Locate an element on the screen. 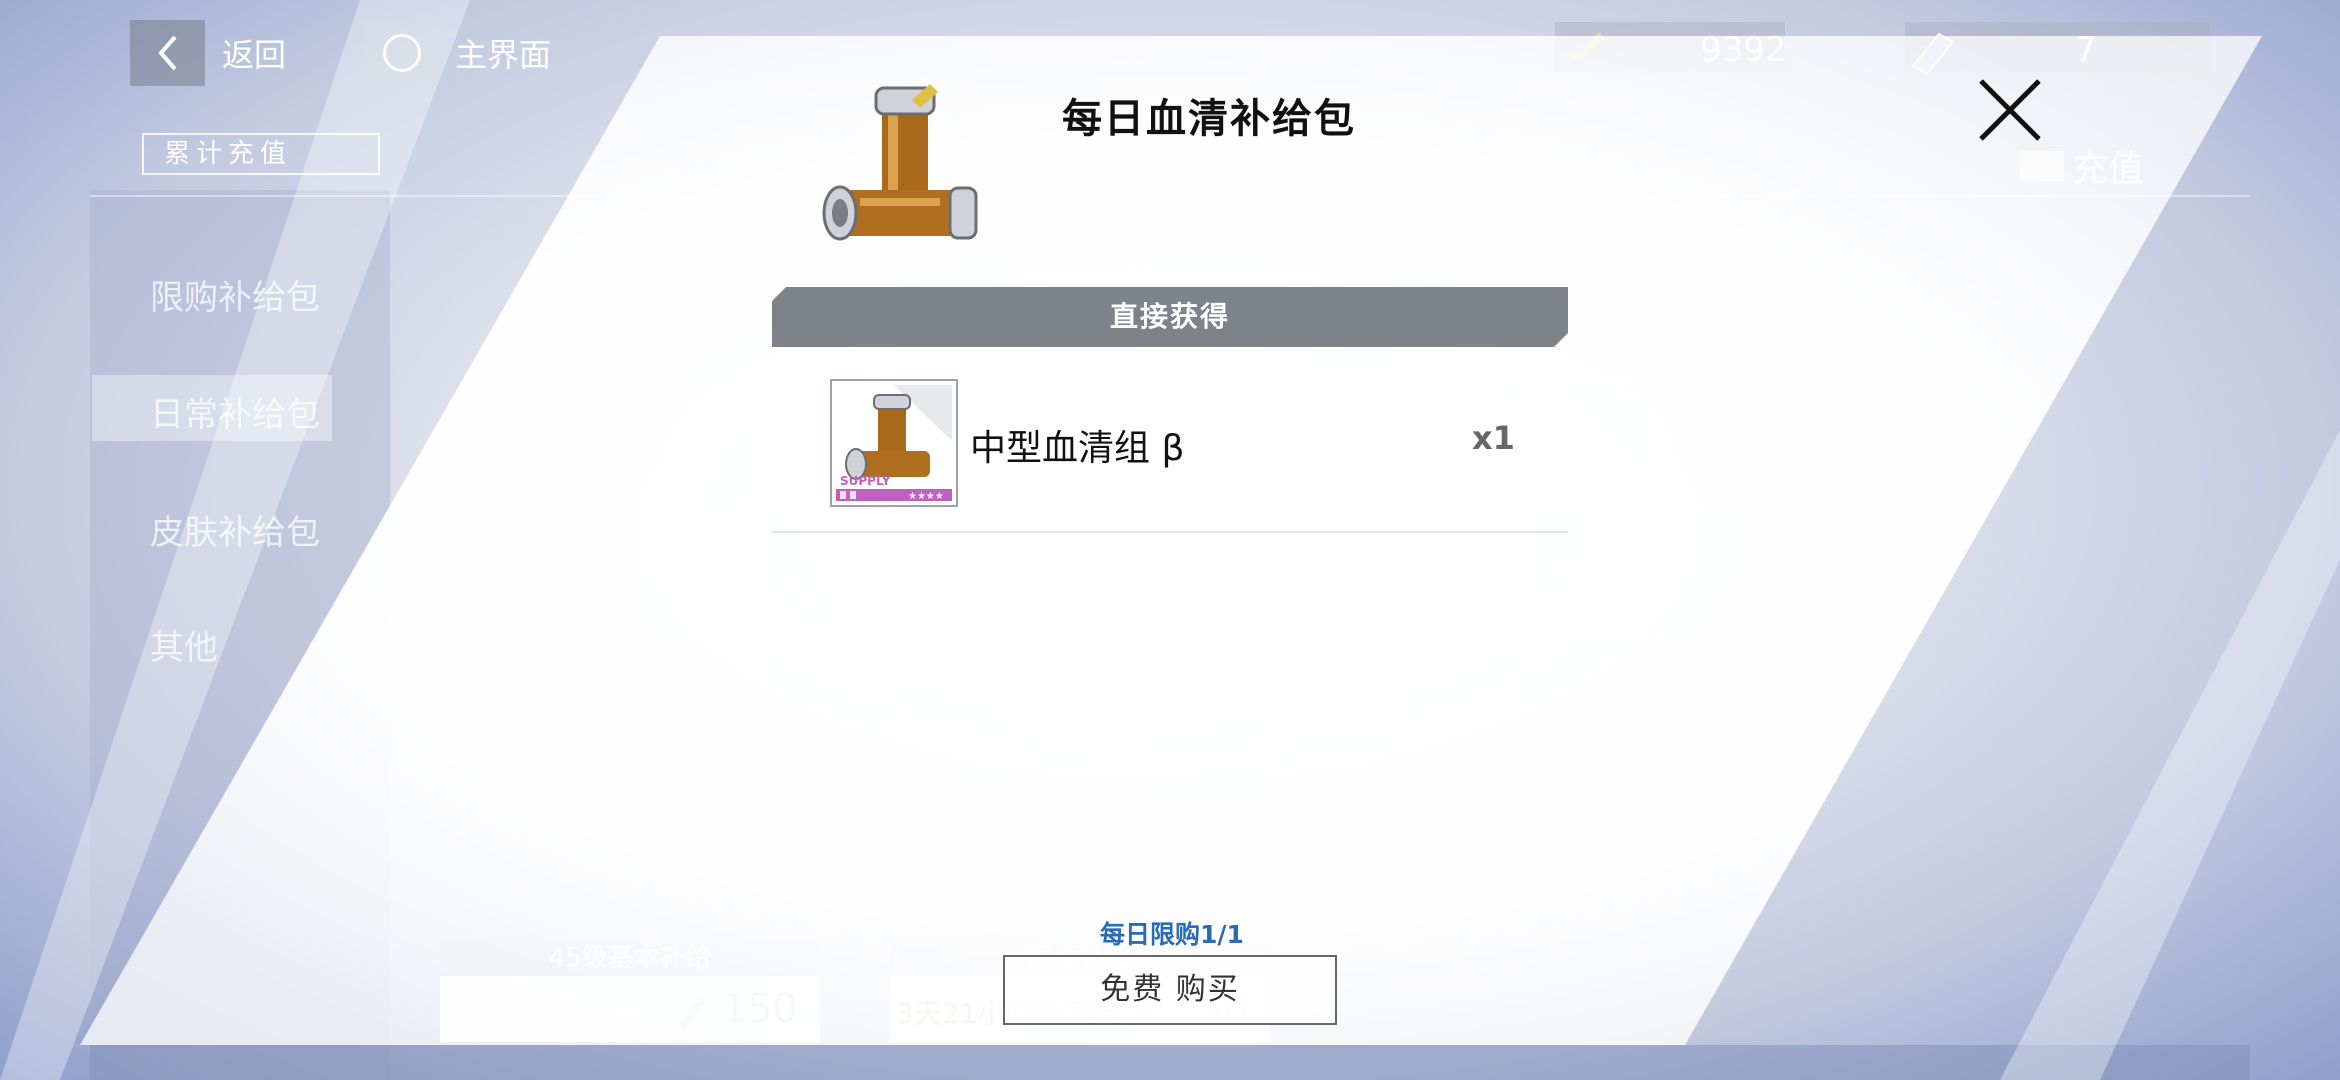  reward-quantity: x1 is located at coordinates (1493, 438).